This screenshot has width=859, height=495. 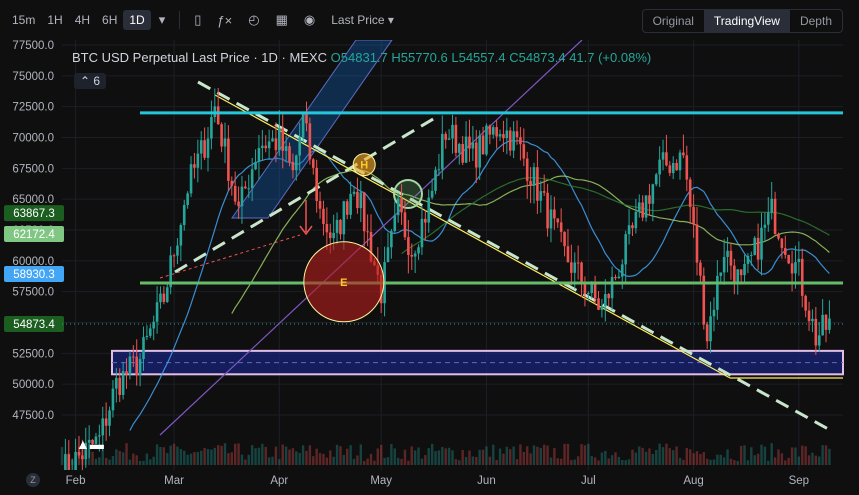 What do you see at coordinates (816, 21) in the screenshot?
I see `view-mode-depth: Depth` at bounding box center [816, 21].